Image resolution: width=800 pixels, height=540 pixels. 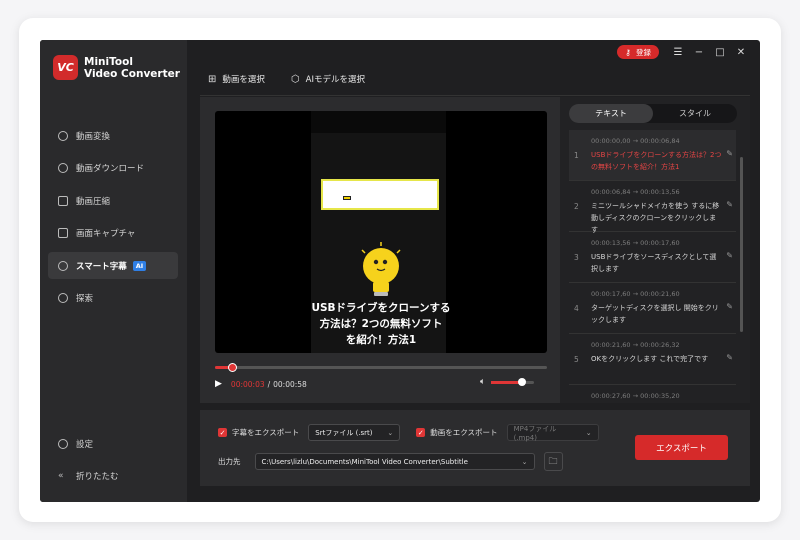 I want to click on sidebar-item-label: 画面キャプチャ, so click(x=106, y=234).